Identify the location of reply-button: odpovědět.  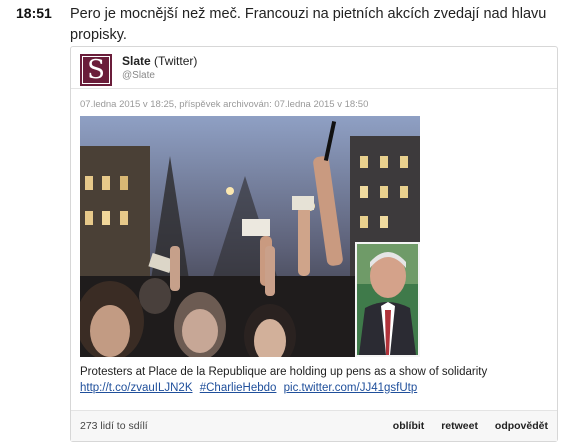
(521, 426).